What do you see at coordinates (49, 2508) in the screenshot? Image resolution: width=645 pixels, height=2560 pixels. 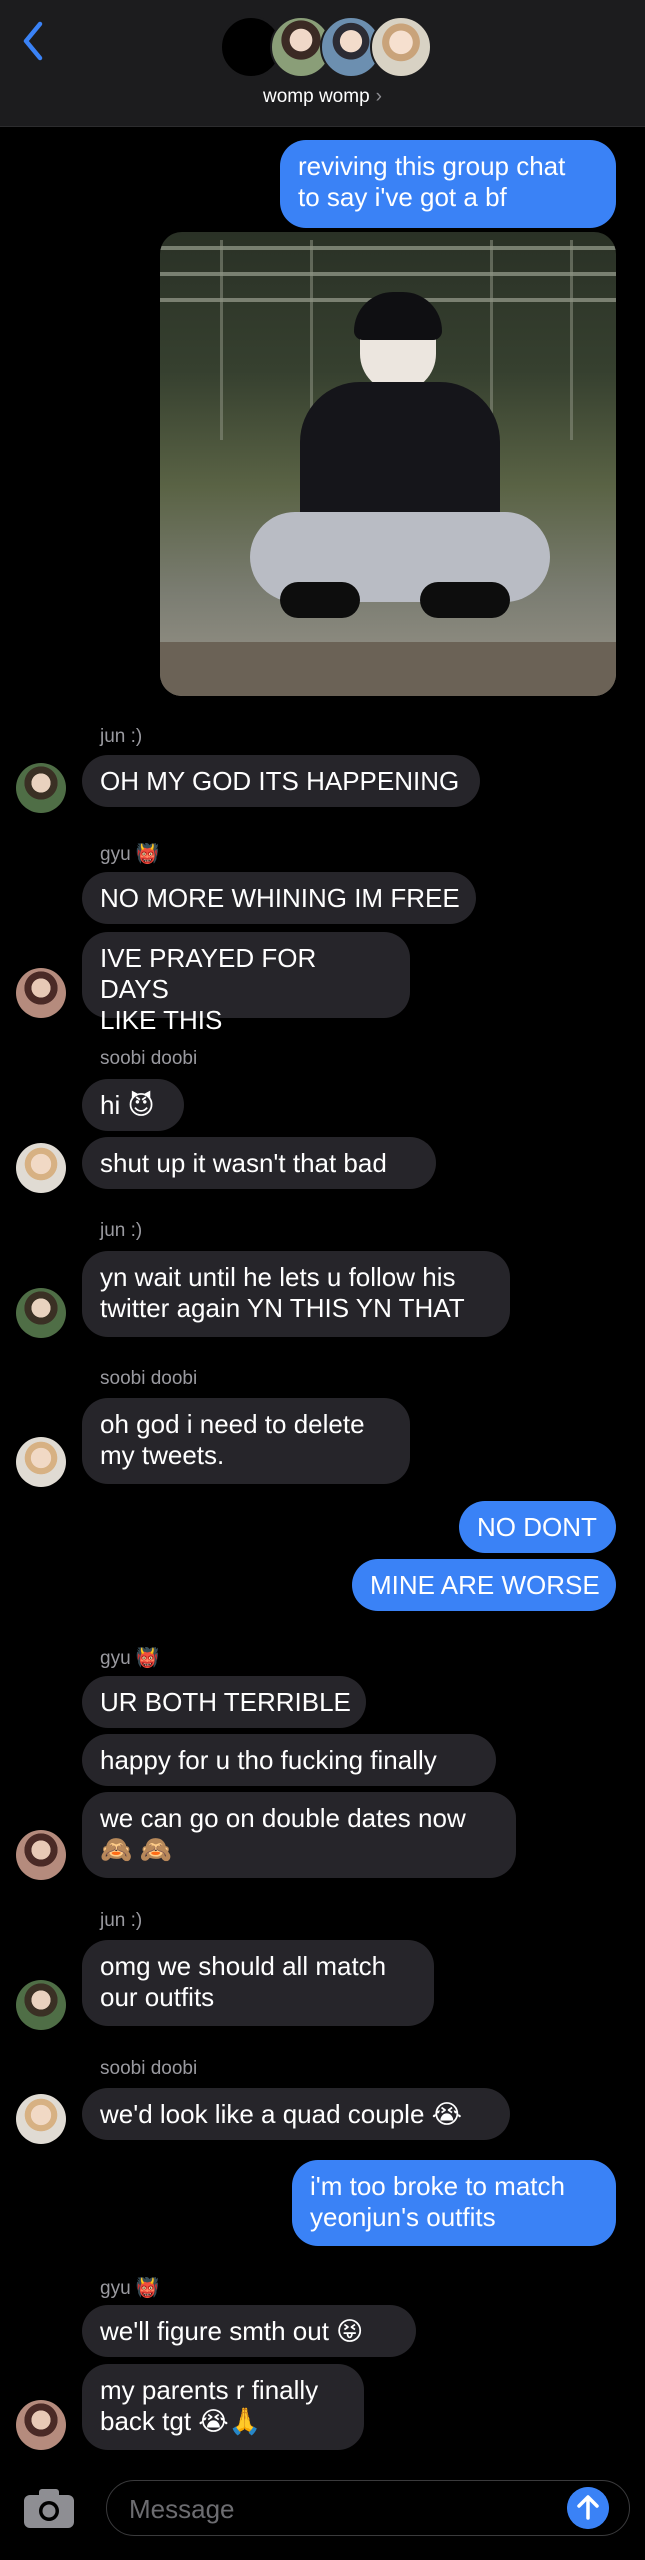 I see `camera-icon` at bounding box center [49, 2508].